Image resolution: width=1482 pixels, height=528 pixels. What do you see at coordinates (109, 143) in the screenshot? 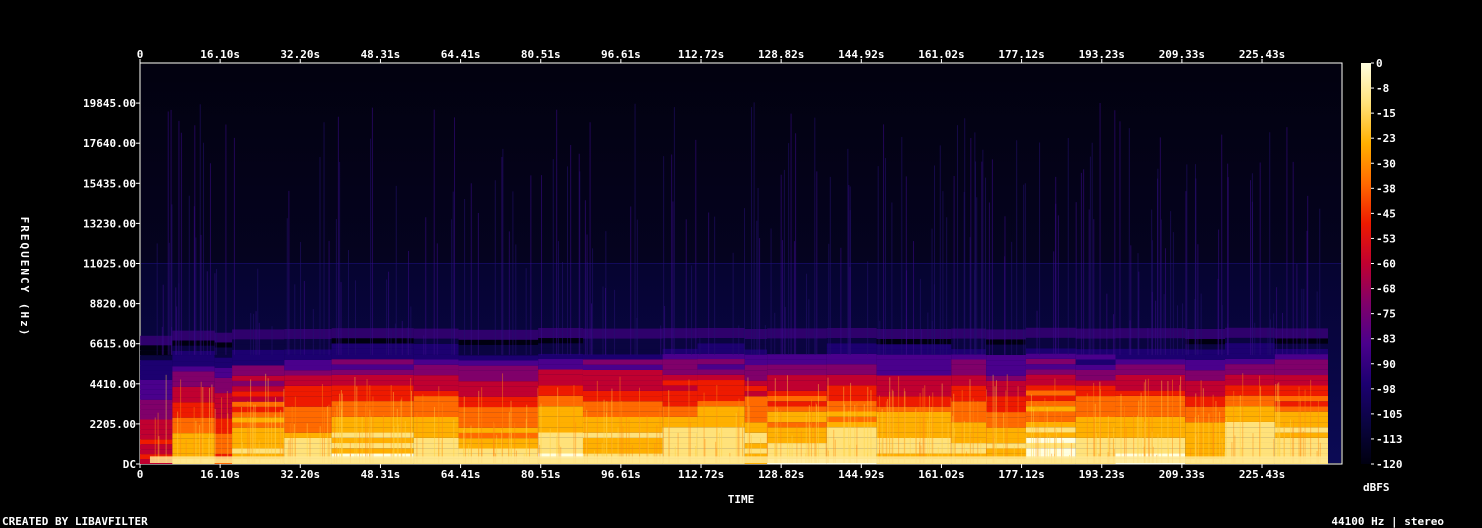
I see `y-tick-label: 17640.00` at bounding box center [109, 143].